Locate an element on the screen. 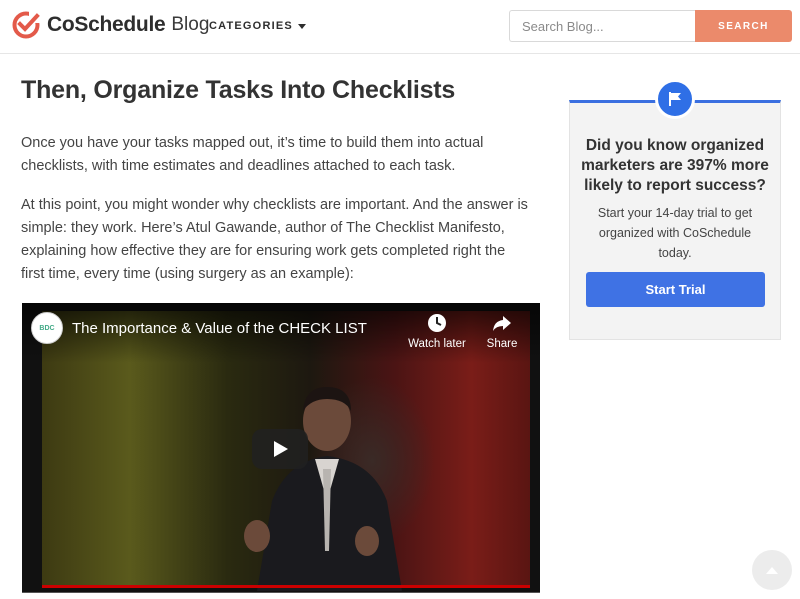  brand-suffix: Blog is located at coordinates (190, 24).